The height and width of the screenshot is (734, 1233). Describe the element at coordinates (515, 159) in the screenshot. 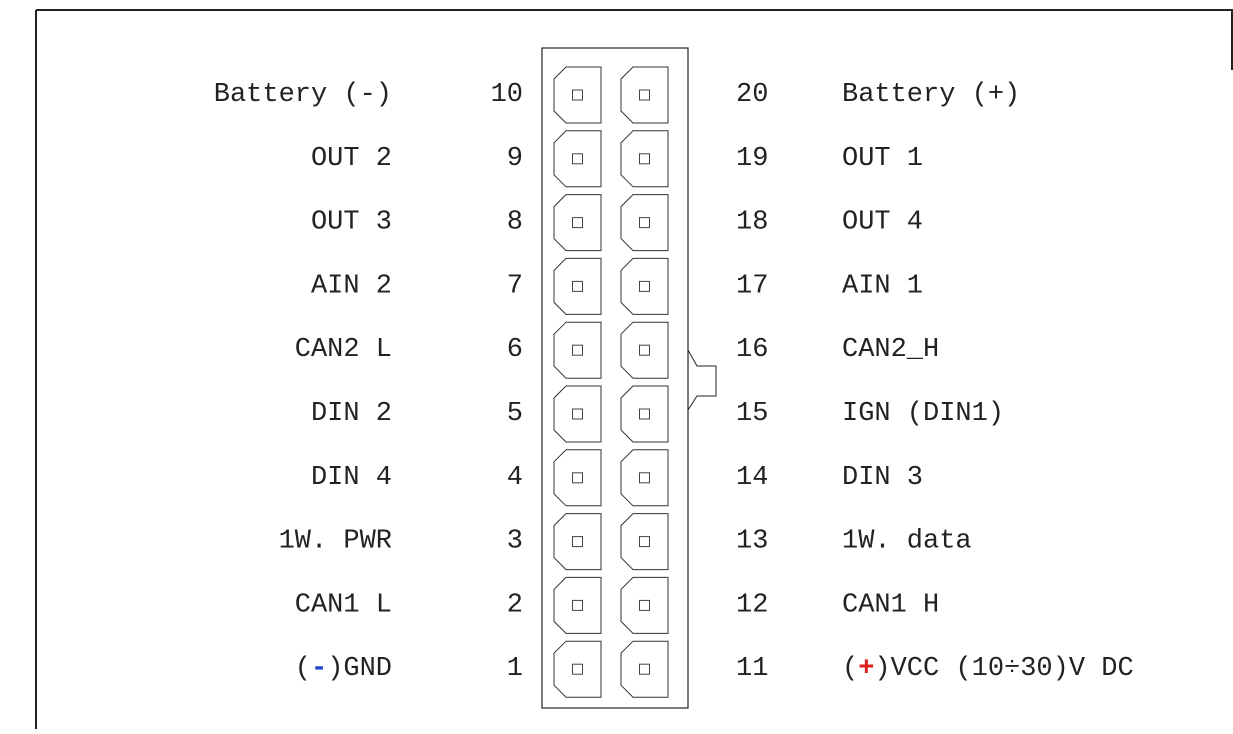

I see `pin-number-9: 9` at that location.